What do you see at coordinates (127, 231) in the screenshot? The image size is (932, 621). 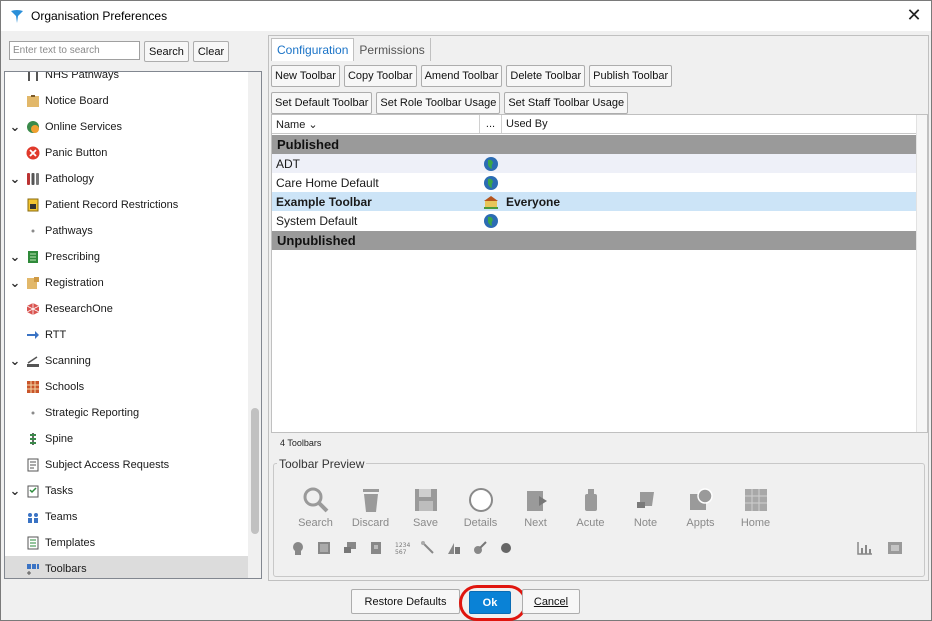 I see `sidebar-item-pathways: Pathways` at bounding box center [127, 231].